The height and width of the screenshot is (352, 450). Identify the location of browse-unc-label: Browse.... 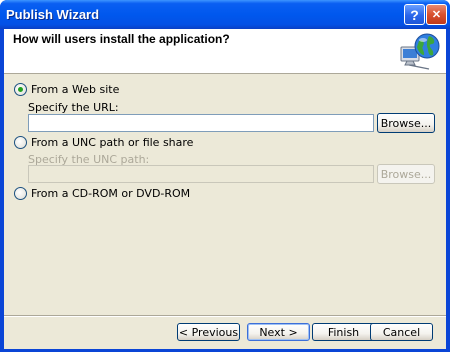
(406, 174).